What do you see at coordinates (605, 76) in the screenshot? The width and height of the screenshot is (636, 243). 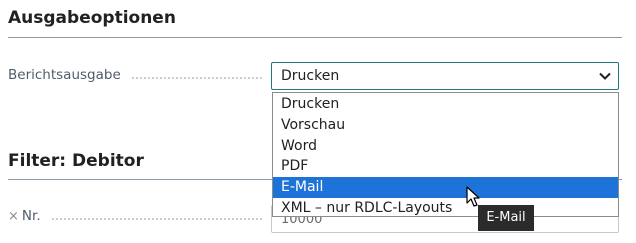 I see `chevron-down-icon` at bounding box center [605, 76].